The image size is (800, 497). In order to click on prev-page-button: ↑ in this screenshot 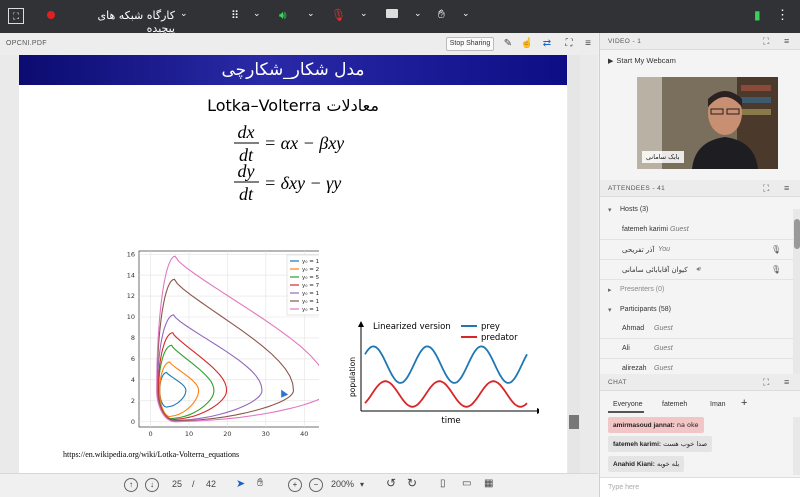, I will do `click(131, 485)`.